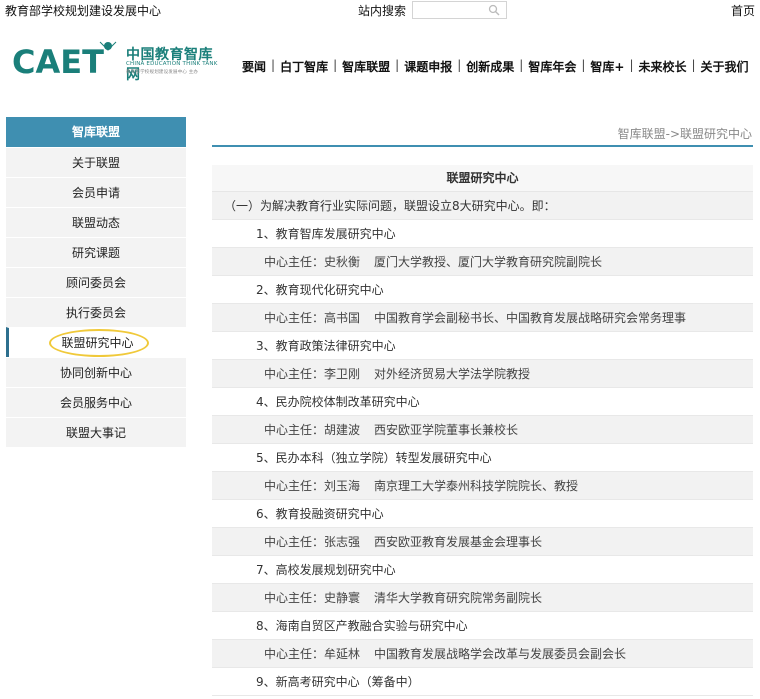 This screenshot has height=699, width=760. I want to click on sidebar-item-innovation-center: 协同创新中心, so click(96, 372).